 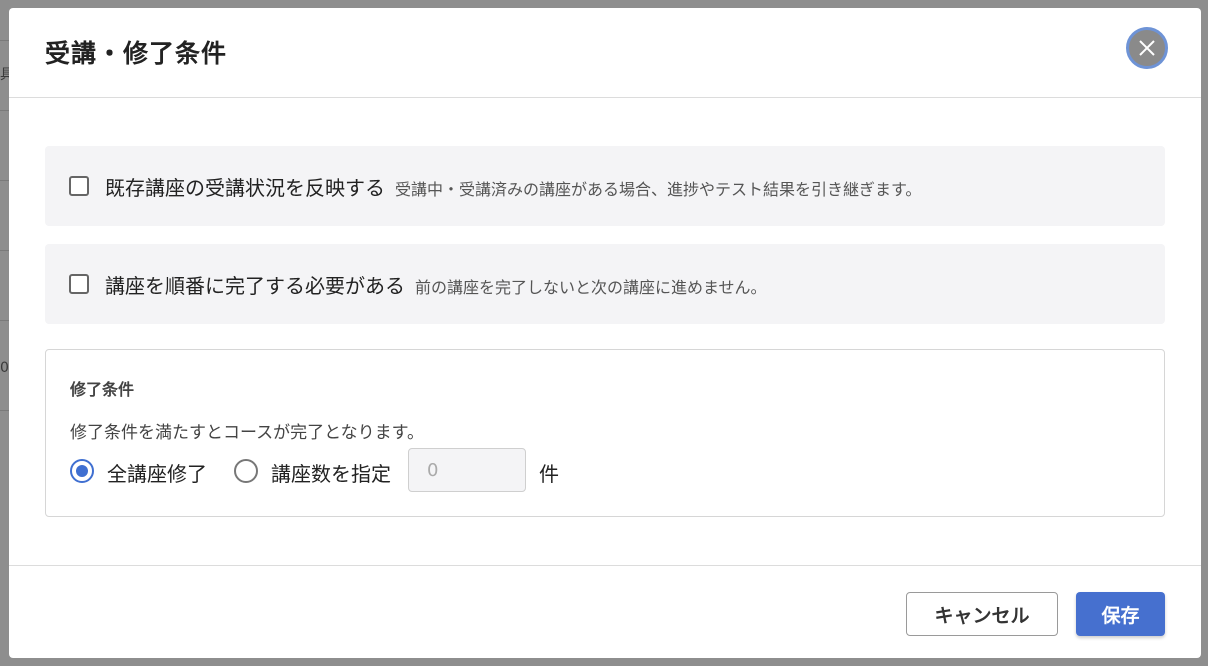 What do you see at coordinates (136, 53) in the screenshot?
I see `modal-title: 受講・修了条件` at bounding box center [136, 53].